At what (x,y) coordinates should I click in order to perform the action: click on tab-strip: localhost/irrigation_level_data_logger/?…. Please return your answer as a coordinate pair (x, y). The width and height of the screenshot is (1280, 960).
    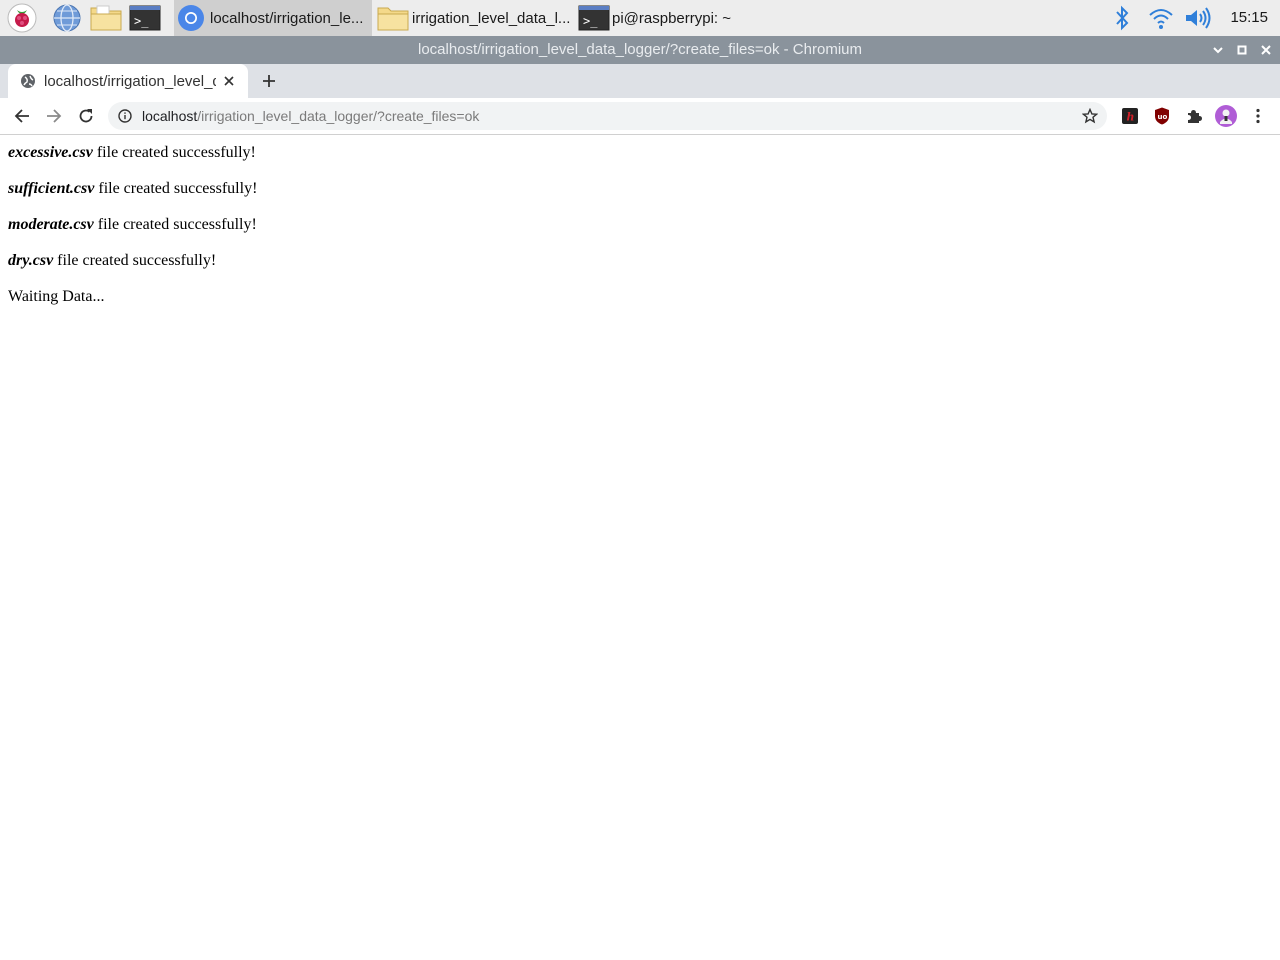
    Looking at the image, I should click on (640, 81).